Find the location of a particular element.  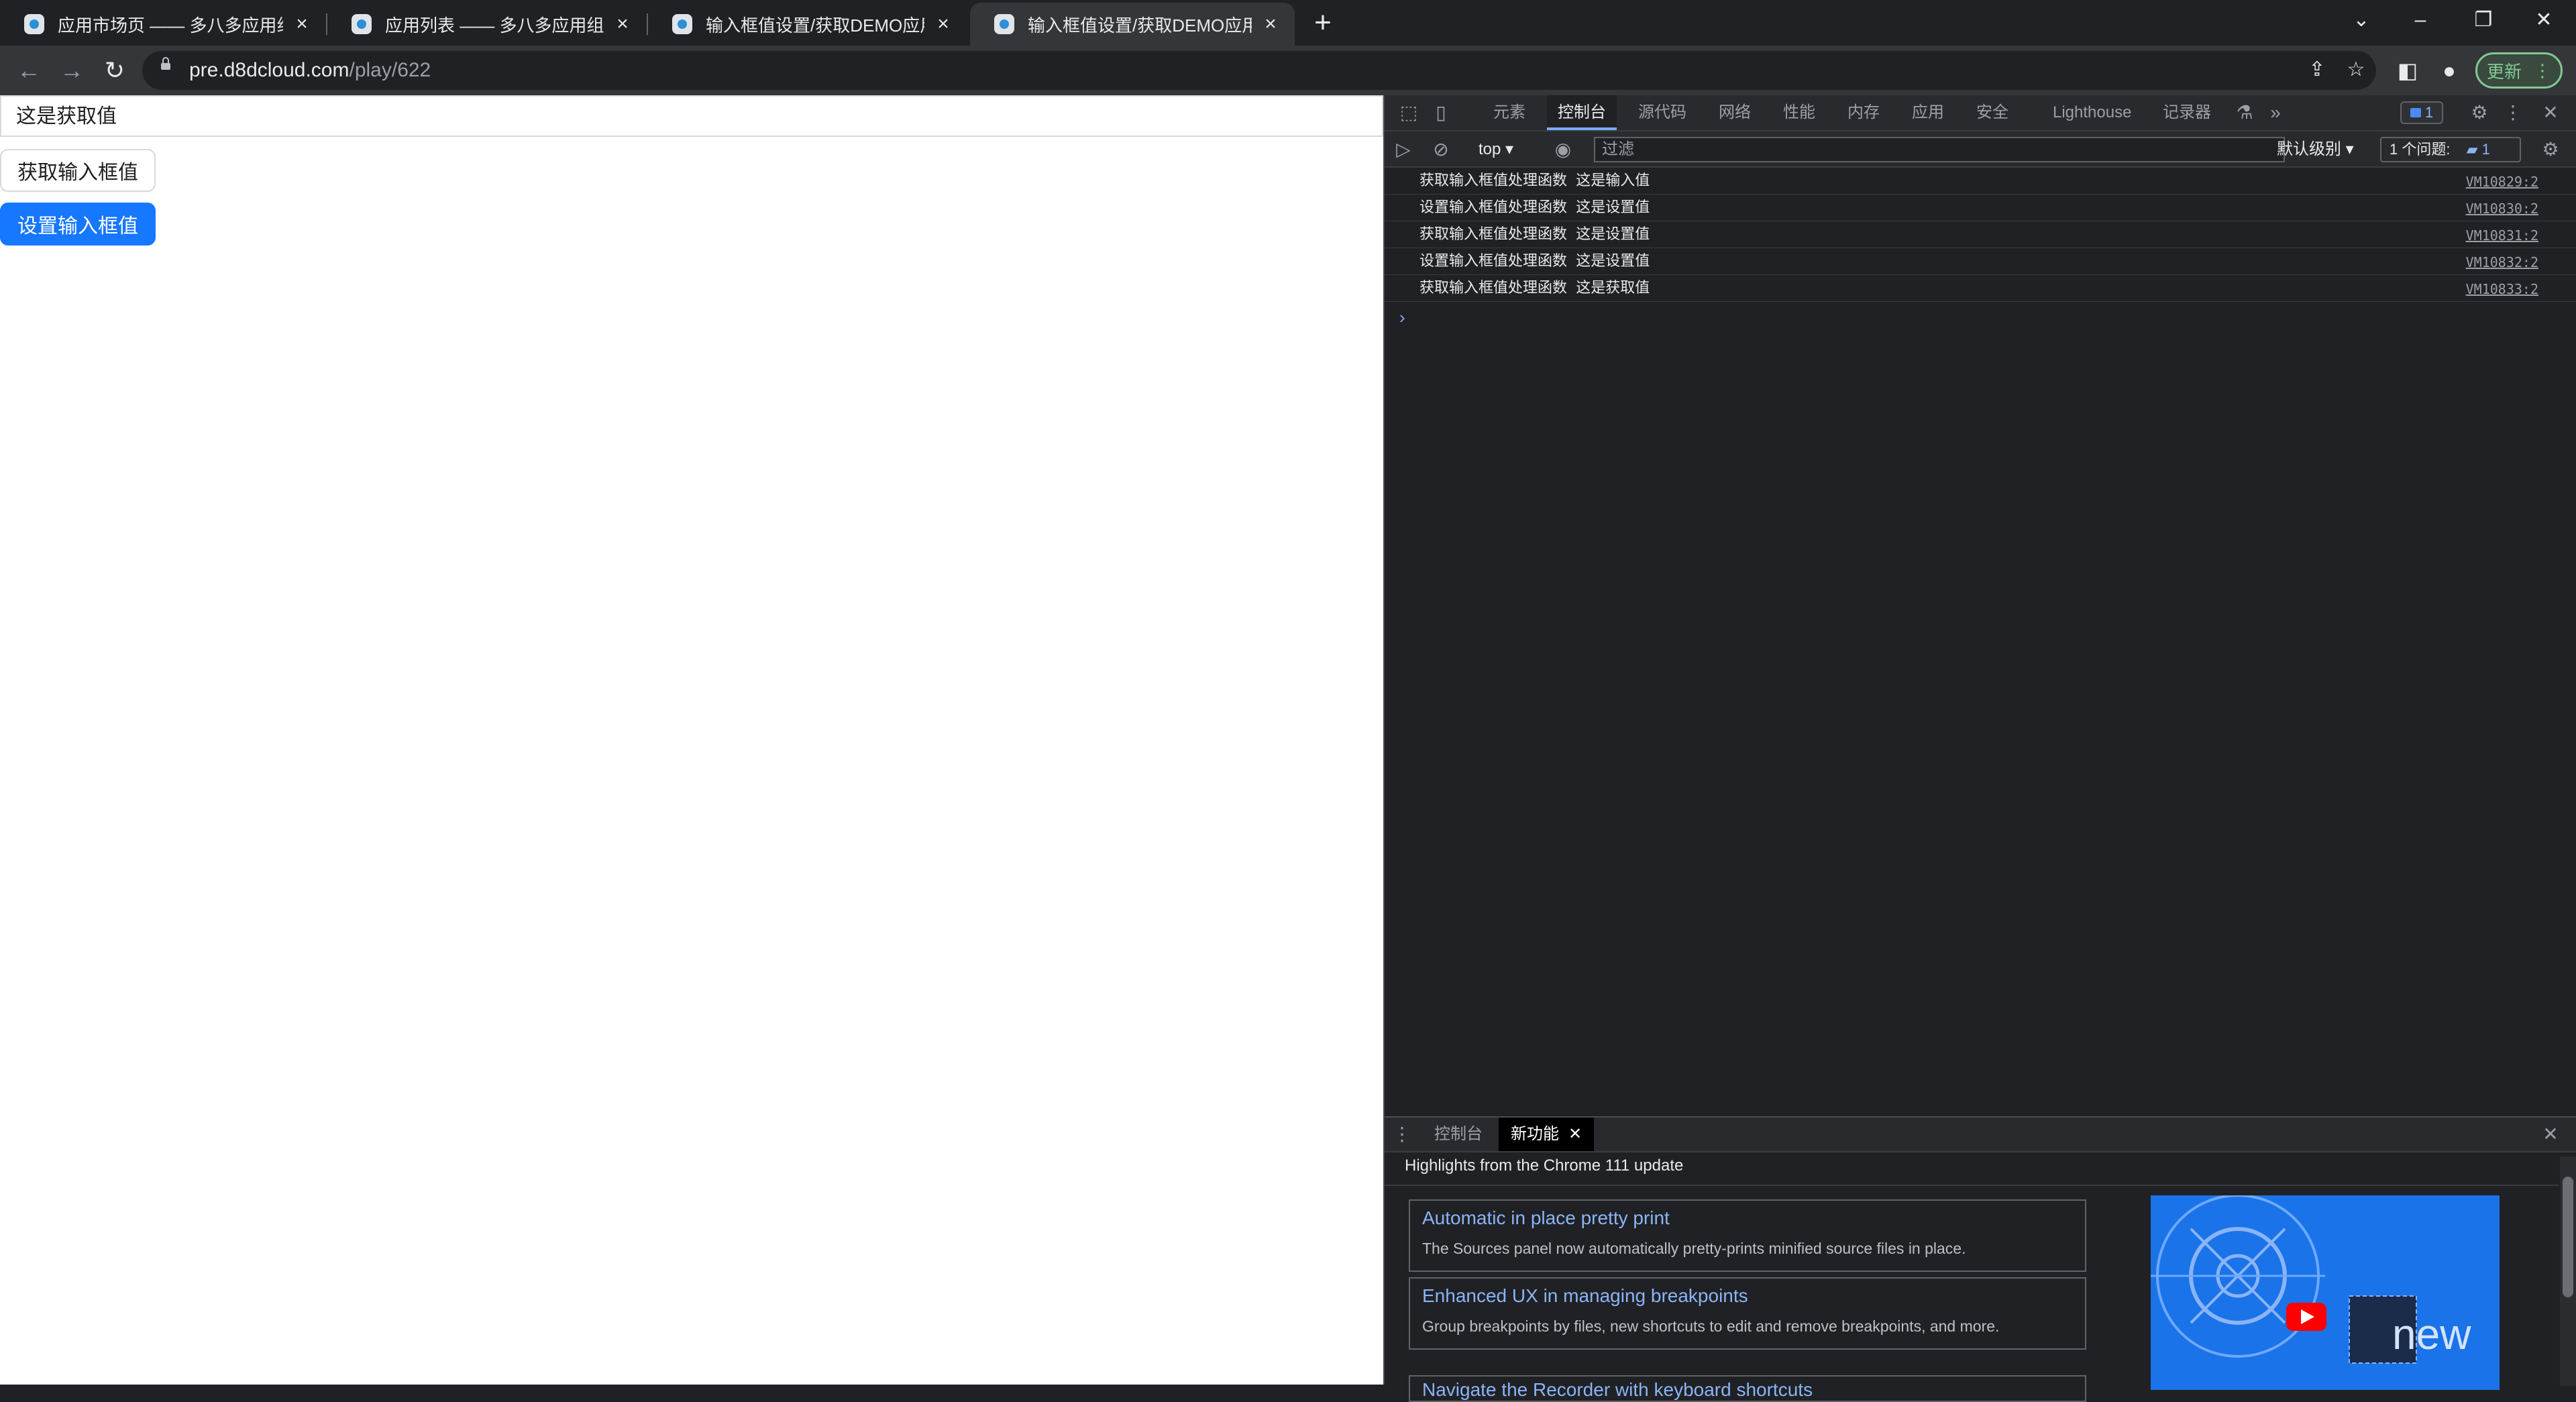

browser-tab-active: 输入框值设置/获取DEMO应用 × is located at coordinates (1132, 24).